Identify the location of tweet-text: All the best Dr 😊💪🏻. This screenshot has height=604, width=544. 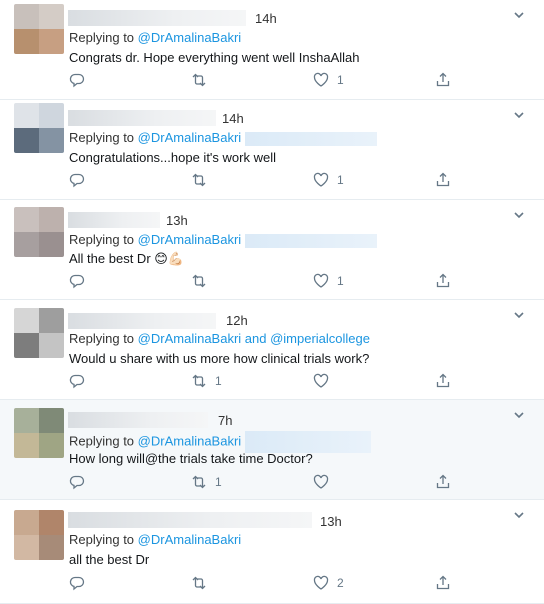
(126, 258).